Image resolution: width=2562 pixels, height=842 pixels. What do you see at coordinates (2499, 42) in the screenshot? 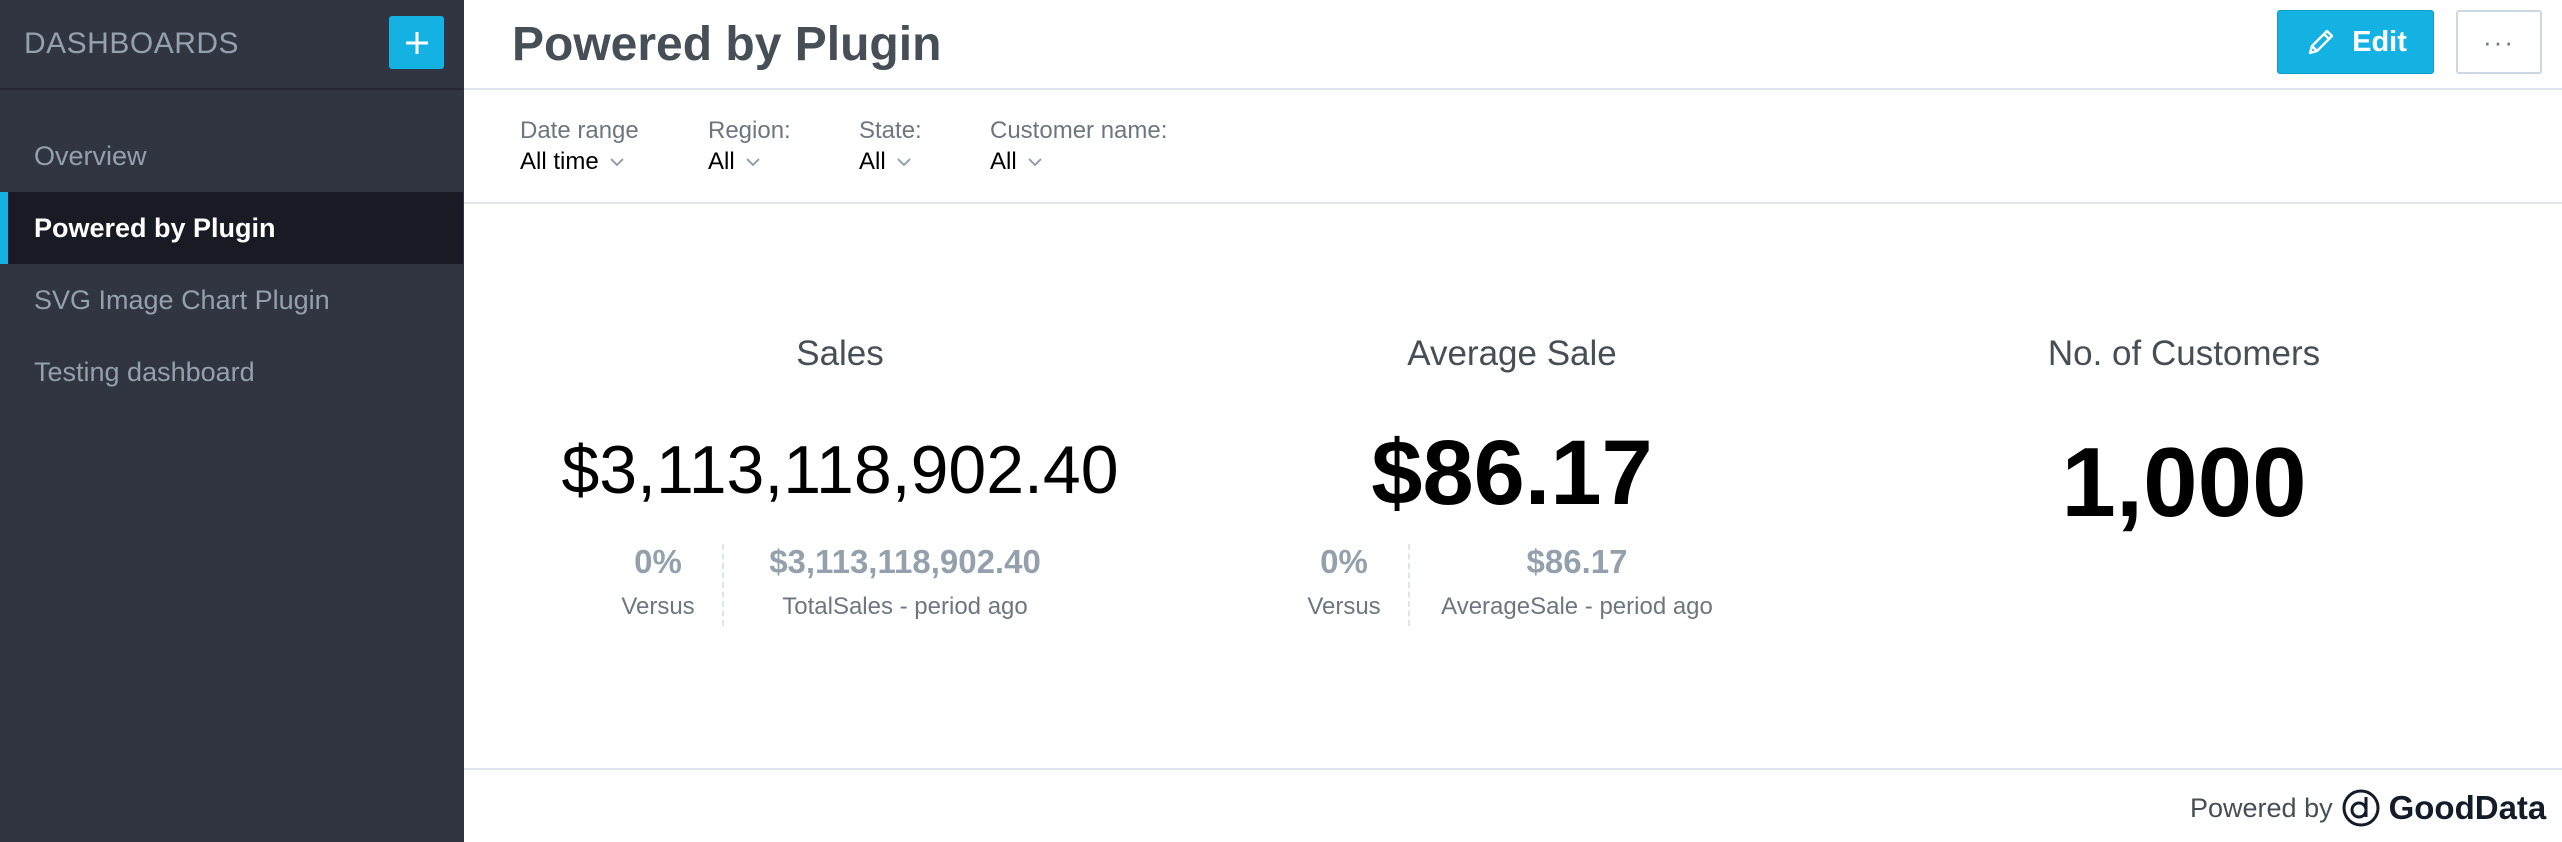
I see `more-options-button: ···` at bounding box center [2499, 42].